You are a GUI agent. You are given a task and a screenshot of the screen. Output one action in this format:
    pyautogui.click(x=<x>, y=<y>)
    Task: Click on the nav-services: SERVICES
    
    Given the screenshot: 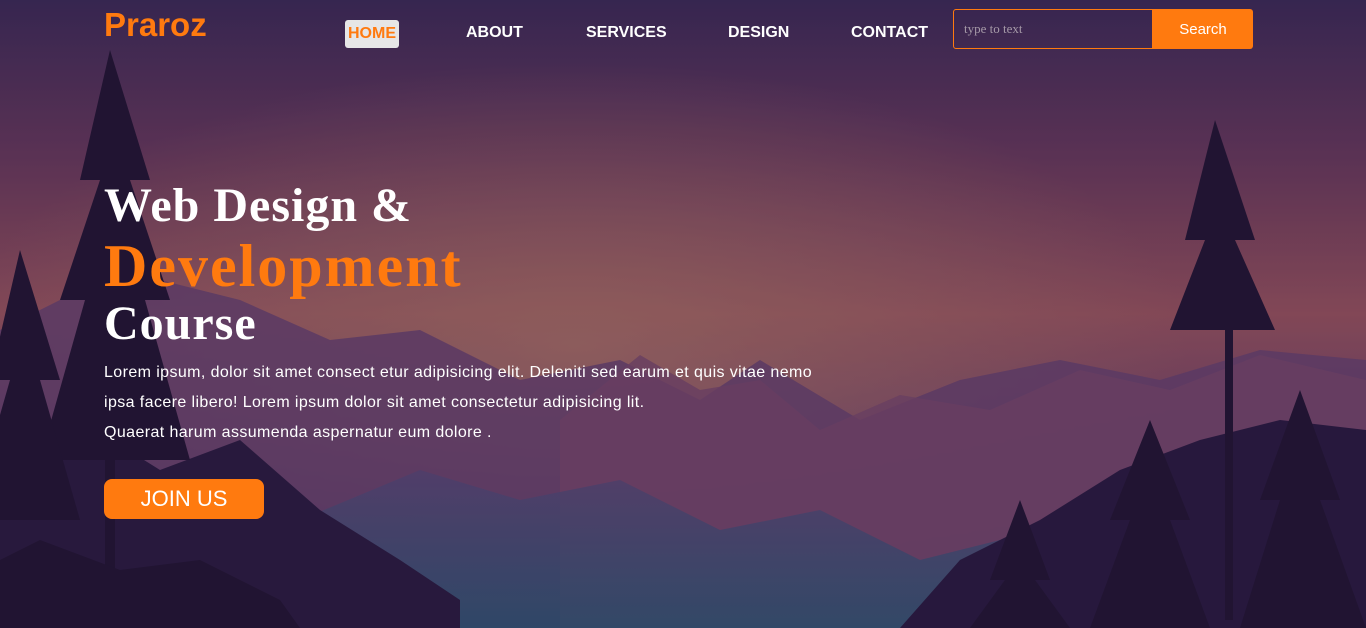 What is the action you would take?
    pyautogui.click(x=626, y=33)
    